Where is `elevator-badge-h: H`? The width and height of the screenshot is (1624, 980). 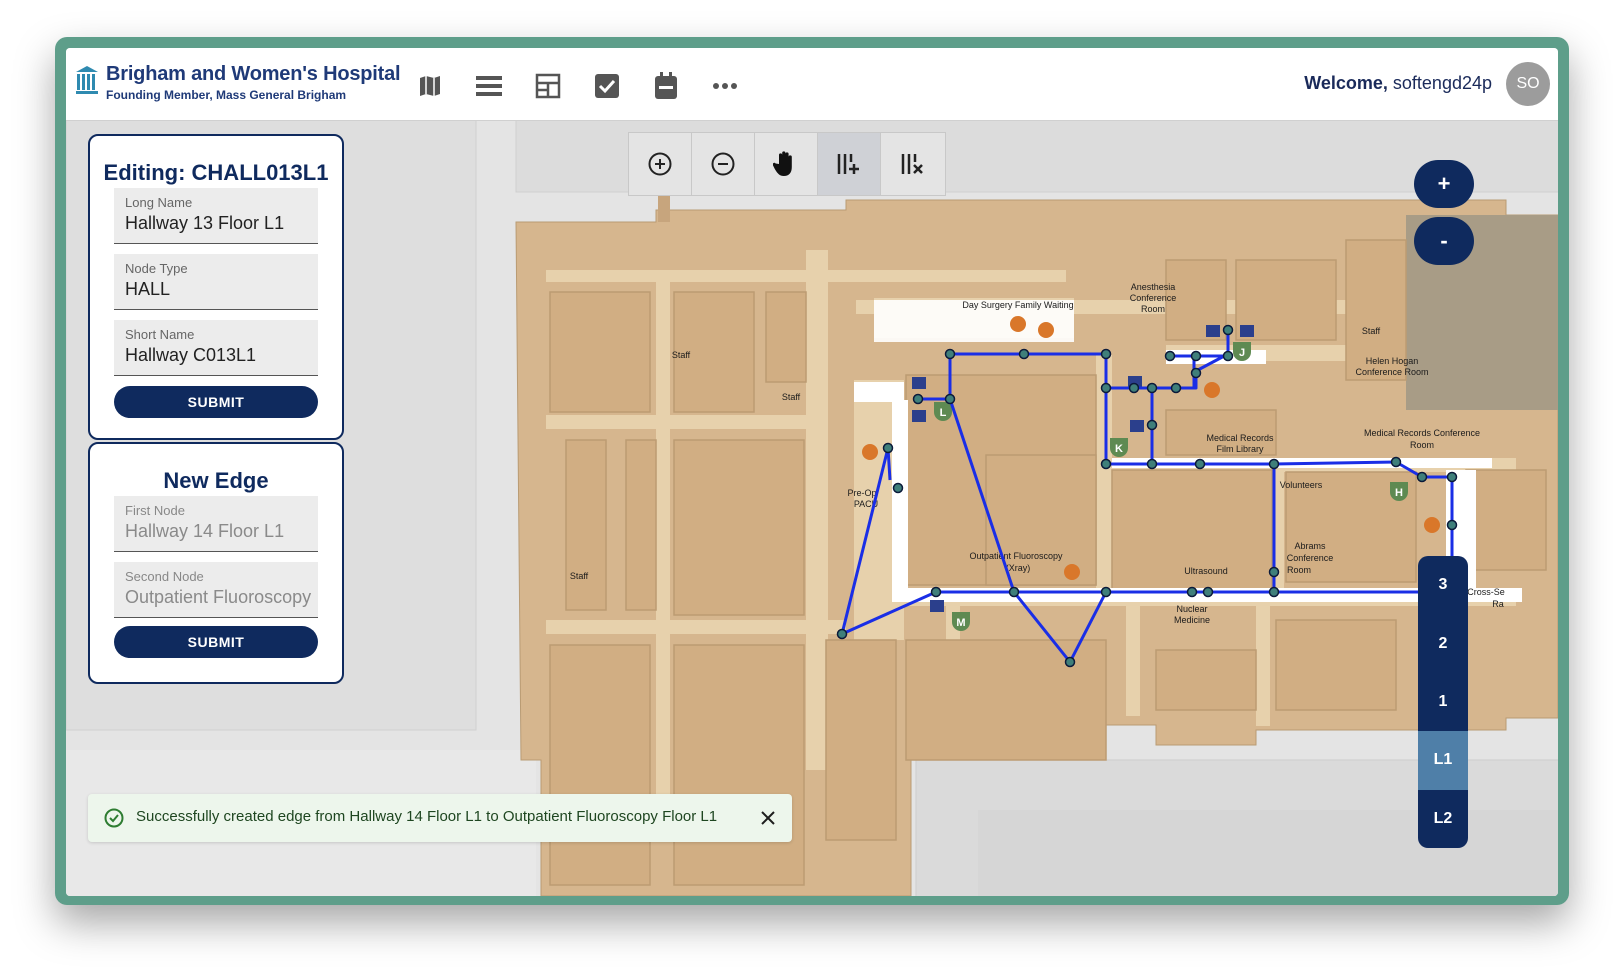 elevator-badge-h: H is located at coordinates (1399, 491).